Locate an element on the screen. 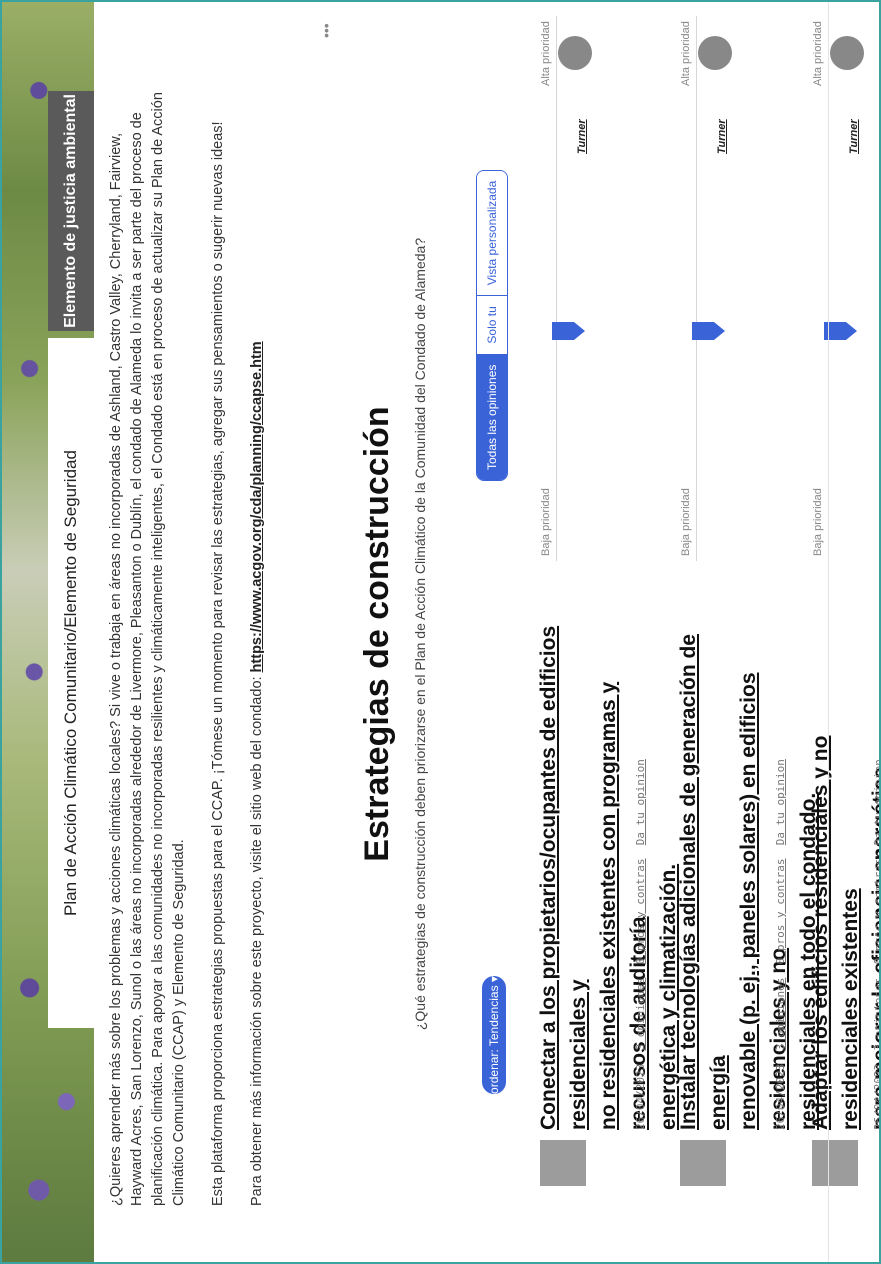  more-options-icon: ••• is located at coordinates (326, 30).